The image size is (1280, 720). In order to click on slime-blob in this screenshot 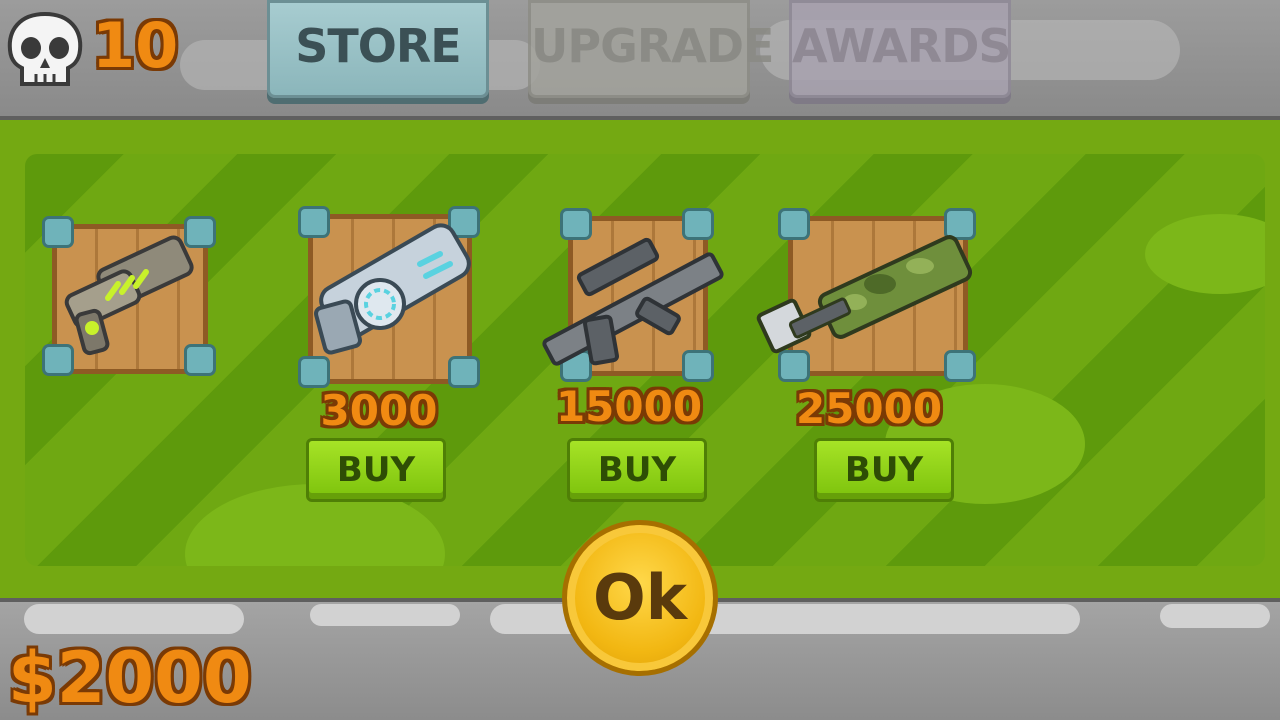, I will do `click(1205, 254)`.